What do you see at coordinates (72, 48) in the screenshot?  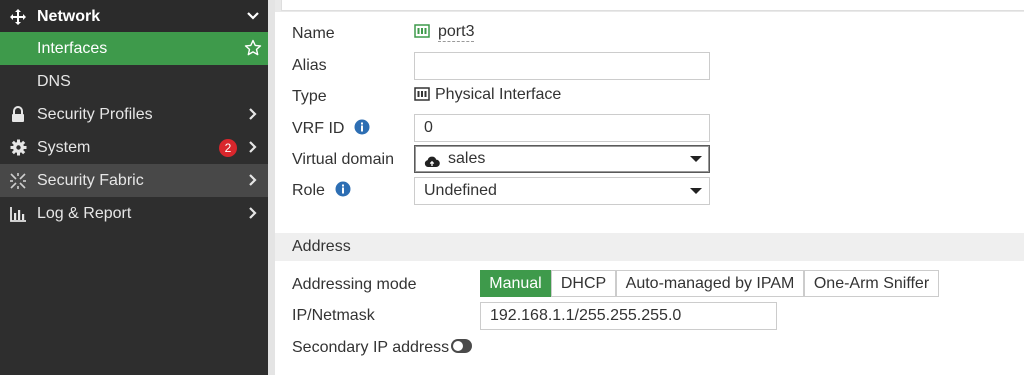 I see `sidebar-item-label: Interfaces` at bounding box center [72, 48].